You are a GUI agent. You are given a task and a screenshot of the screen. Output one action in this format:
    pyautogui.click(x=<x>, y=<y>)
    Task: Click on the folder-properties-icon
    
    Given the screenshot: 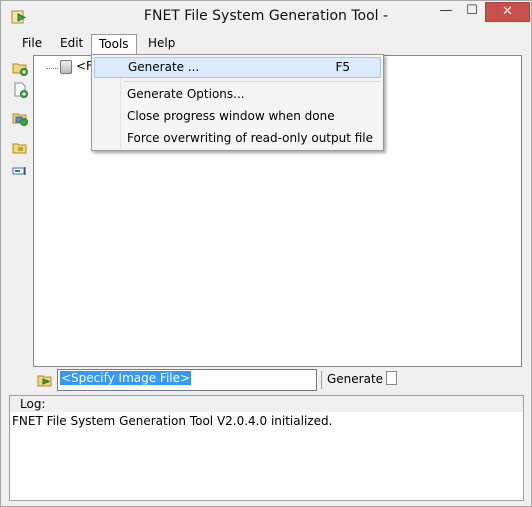 What is the action you would take?
    pyautogui.click(x=20, y=148)
    